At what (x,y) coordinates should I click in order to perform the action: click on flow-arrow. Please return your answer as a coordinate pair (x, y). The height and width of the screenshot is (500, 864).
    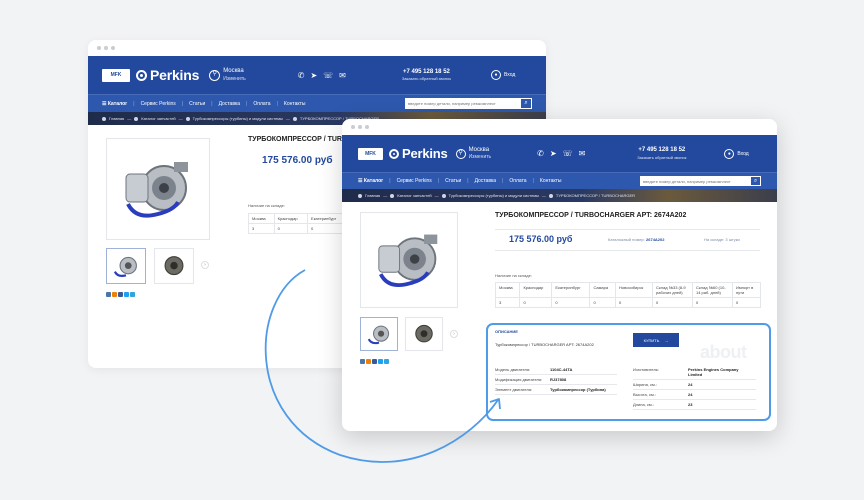
    Looking at the image, I should click on (382, 366).